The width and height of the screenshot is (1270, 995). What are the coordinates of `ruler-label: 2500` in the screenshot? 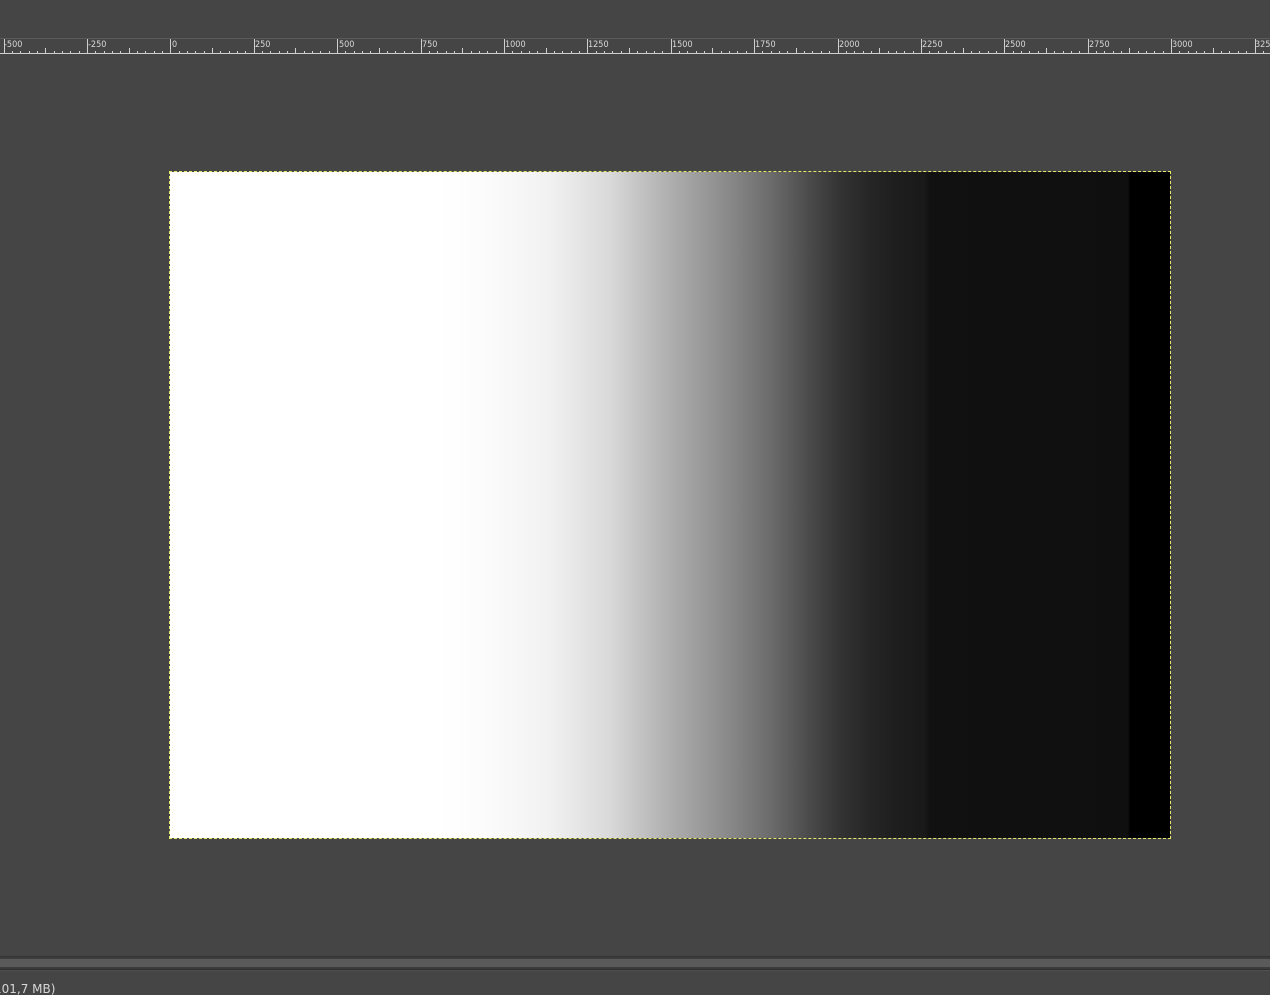 It's located at (1015, 45).